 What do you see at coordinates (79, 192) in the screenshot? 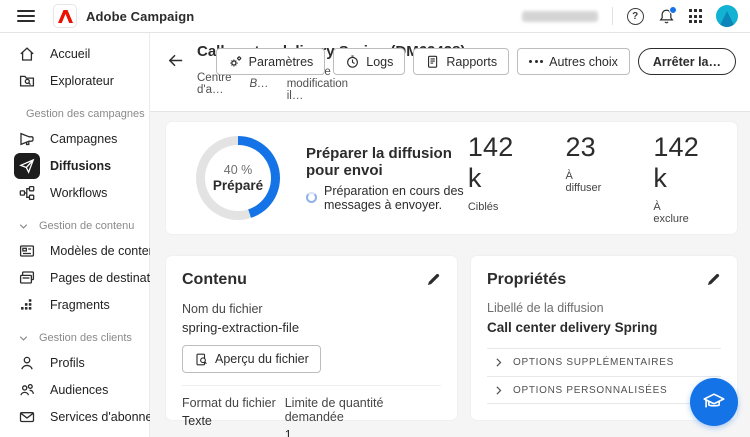
I see `sidebar-item-label: Workflows` at bounding box center [79, 192].